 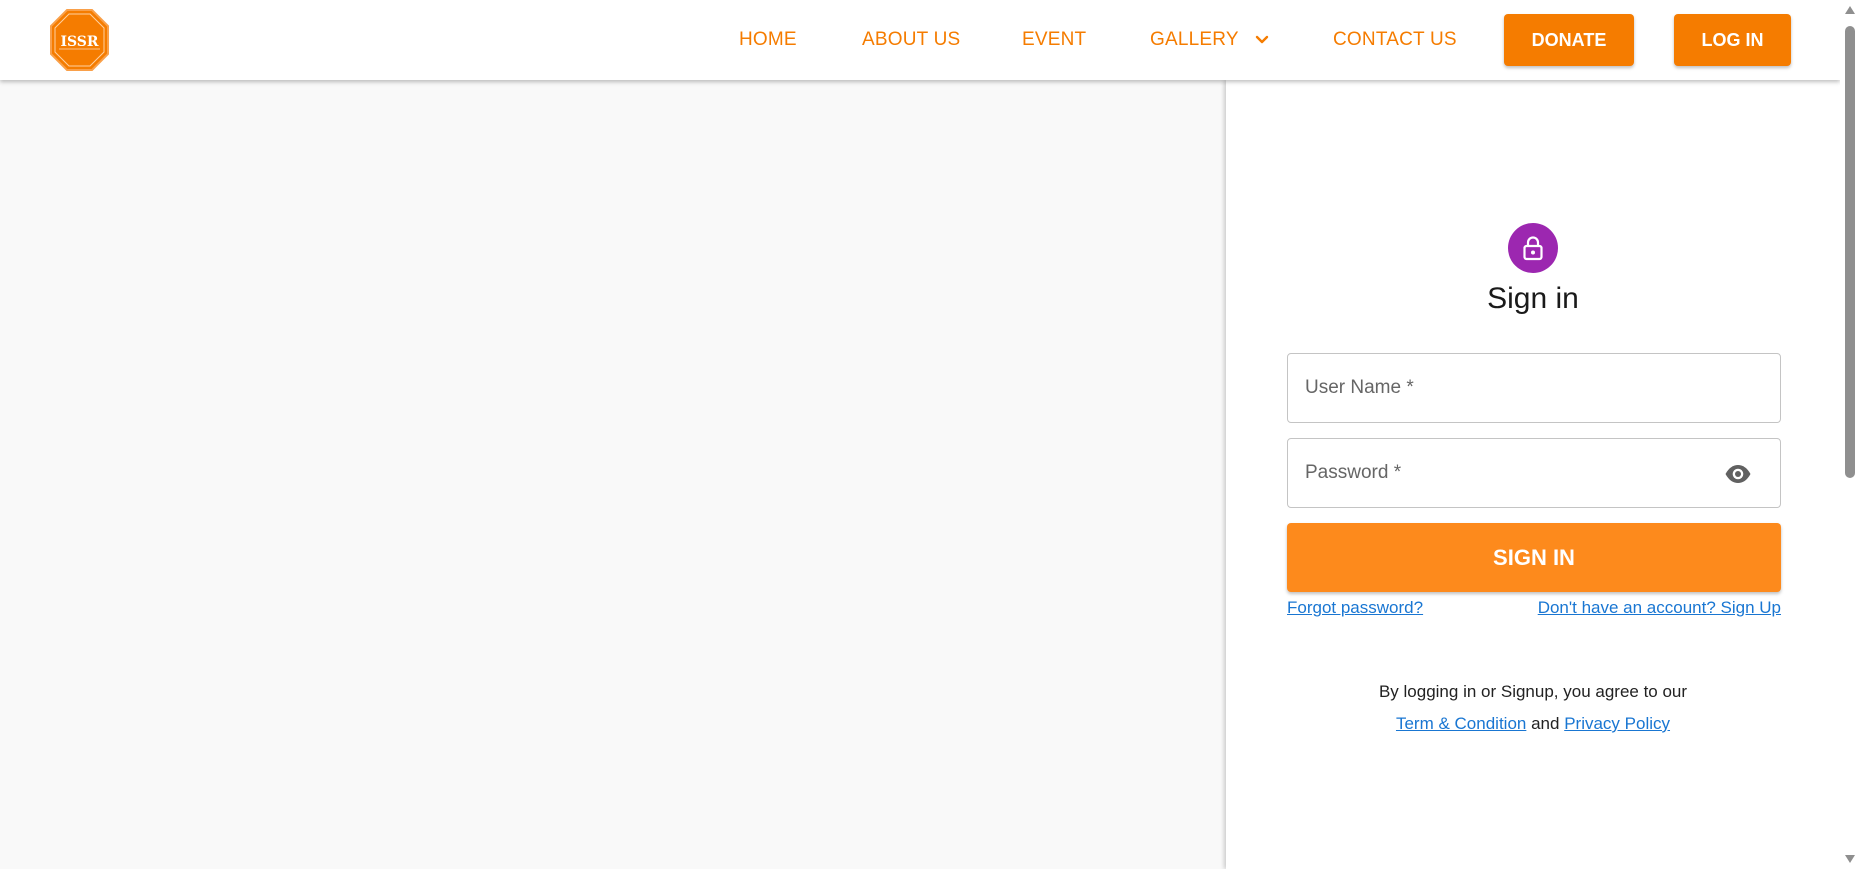 I want to click on password-field, so click(x=1534, y=473).